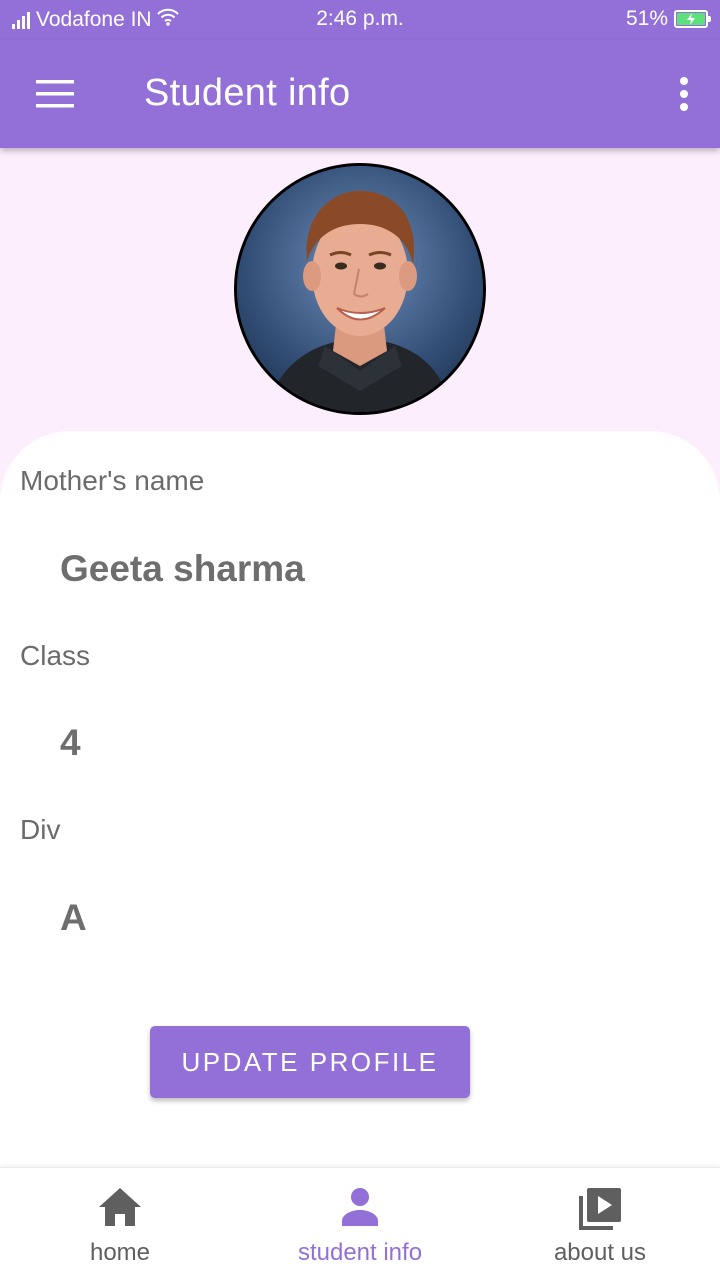 This screenshot has width=720, height=1280. I want to click on more-vert-icon, so click(684, 81).